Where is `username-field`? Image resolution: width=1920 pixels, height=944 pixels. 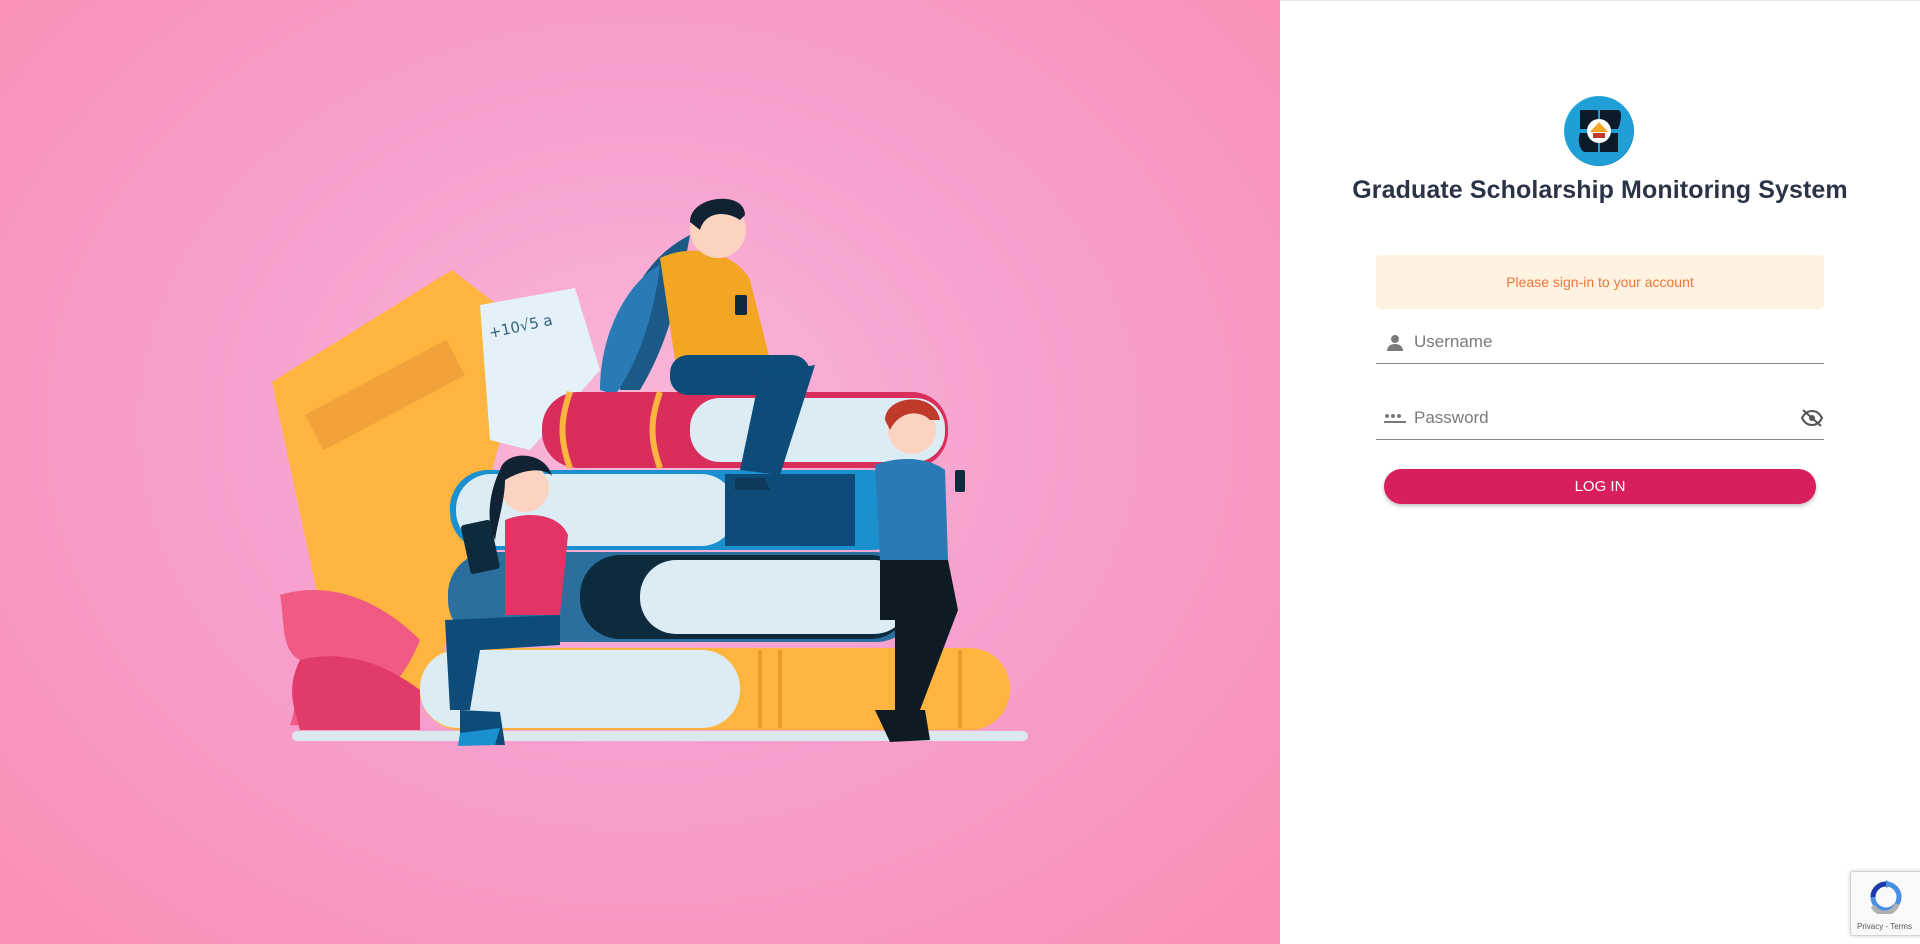
username-field is located at coordinates (1600, 342).